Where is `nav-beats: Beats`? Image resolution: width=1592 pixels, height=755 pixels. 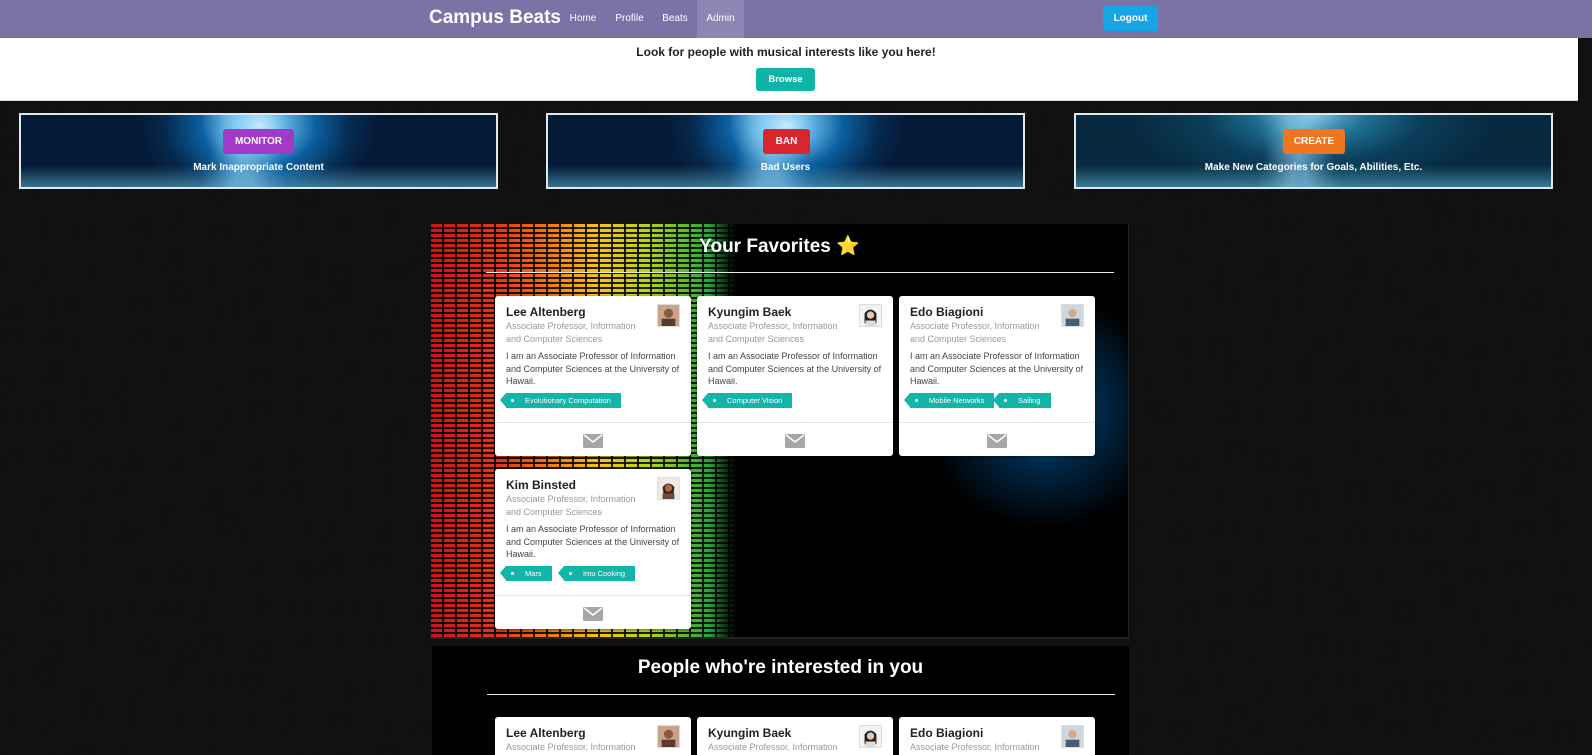 nav-beats: Beats is located at coordinates (675, 19).